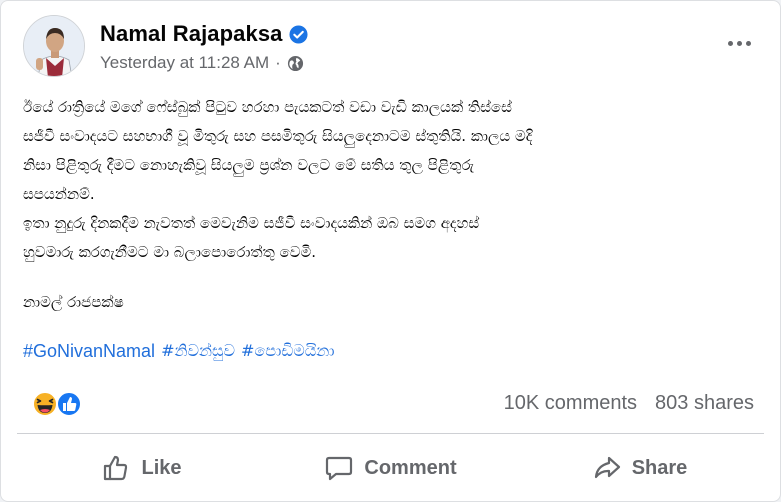  I want to click on globe-icon, so click(295, 63).